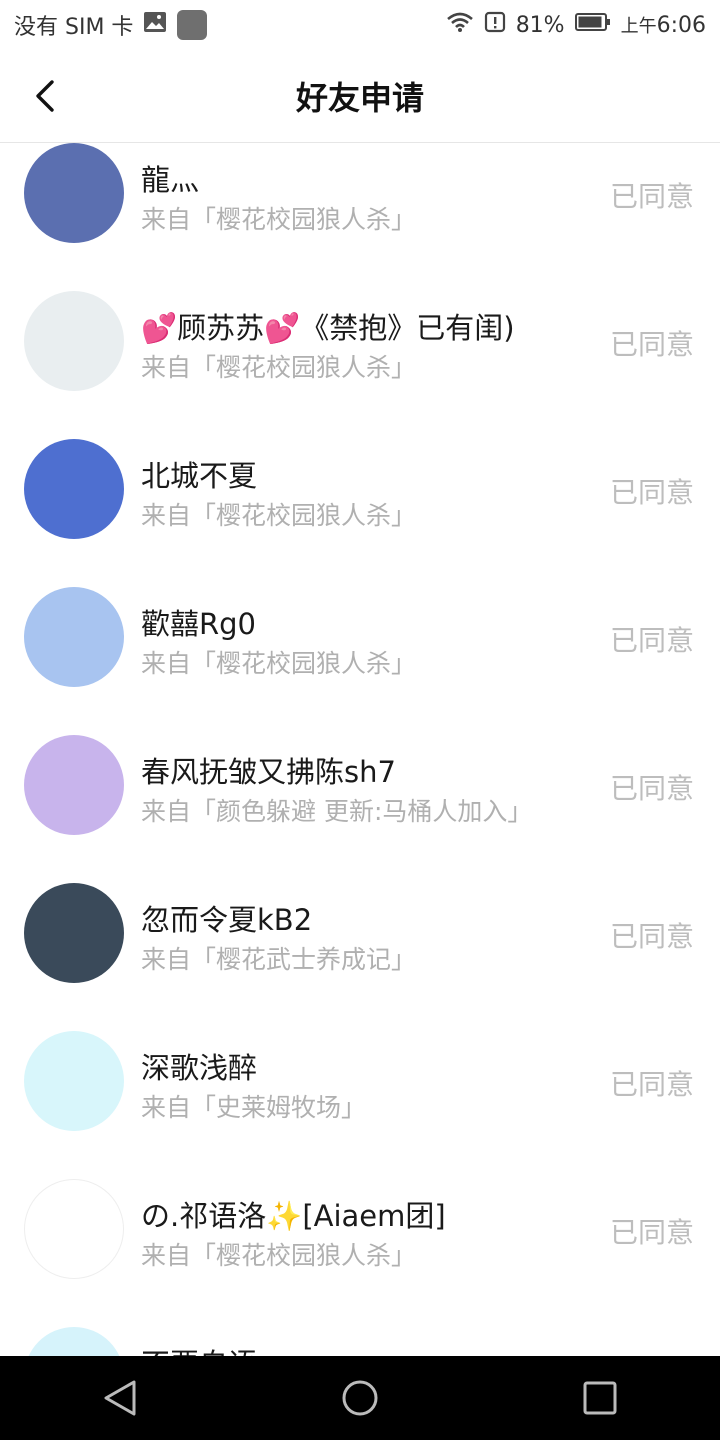  What do you see at coordinates (199, 476) in the screenshot?
I see `friend-name: 北城不夏` at bounding box center [199, 476].